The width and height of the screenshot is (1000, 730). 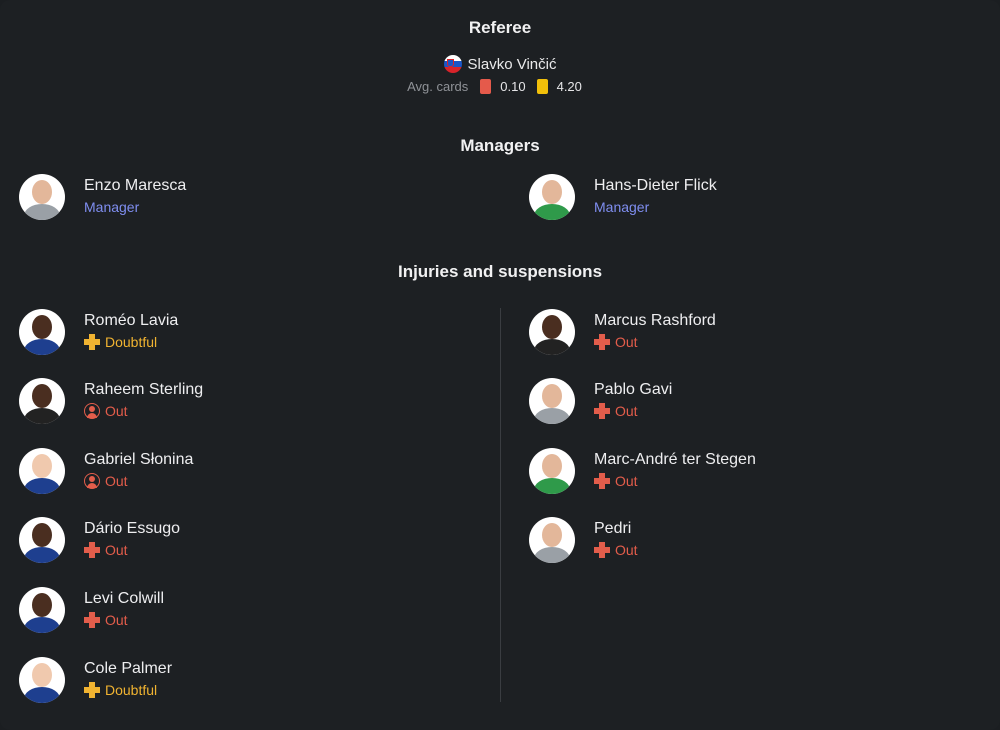 I want to click on slovenia-flag-icon, so click(x=452, y=64).